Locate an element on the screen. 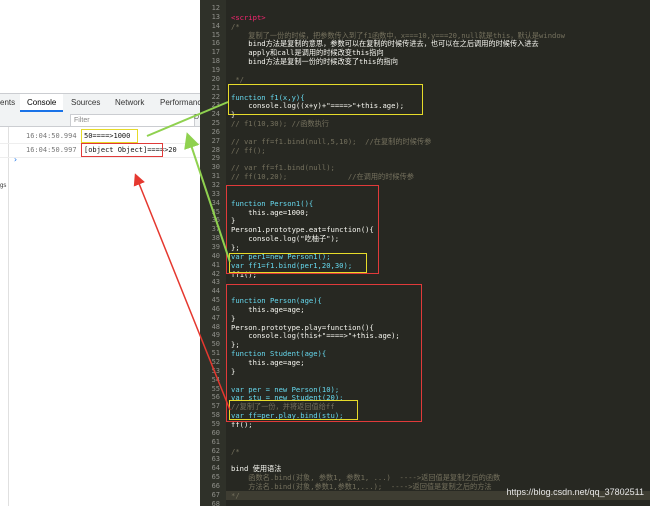  line-number: 46 is located at coordinates (210, 309).